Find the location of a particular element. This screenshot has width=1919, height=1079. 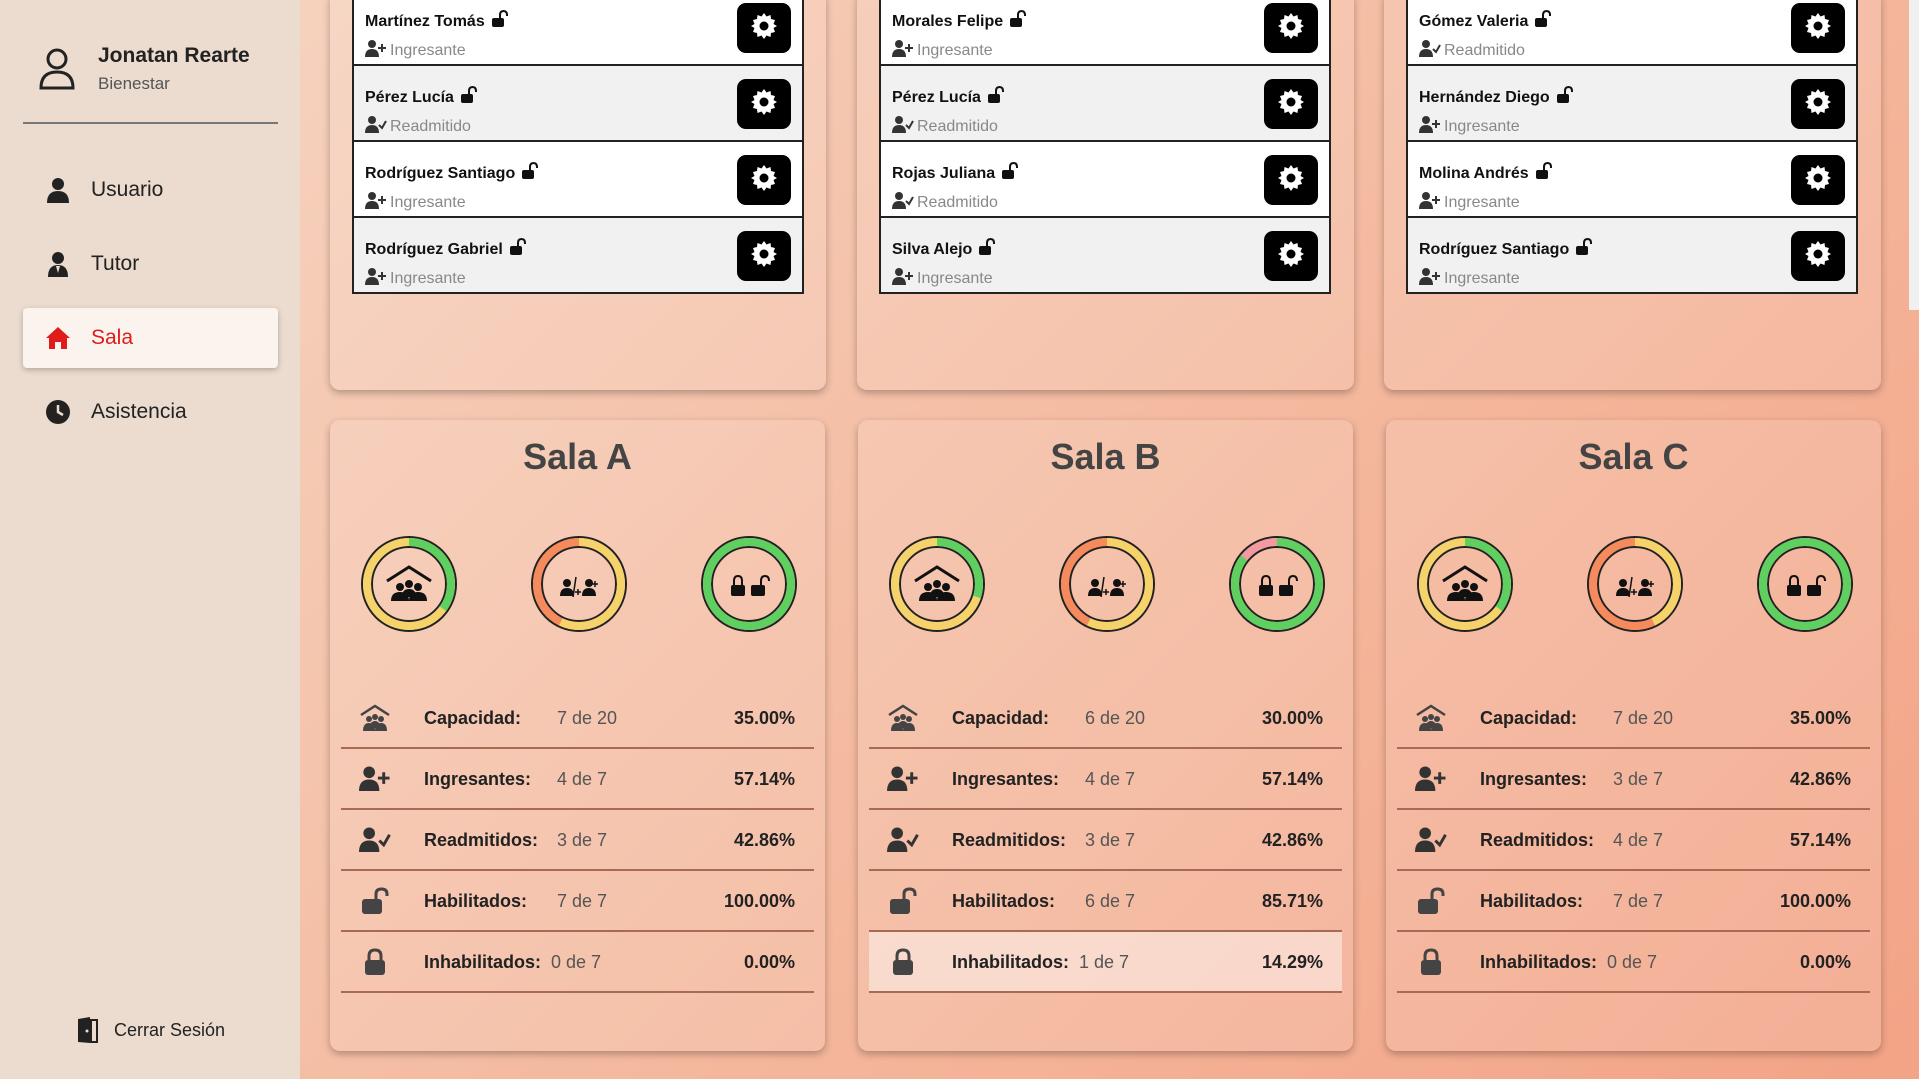

stat-row: Readmitidos: 4 de 7 57.14% is located at coordinates (1633, 840).